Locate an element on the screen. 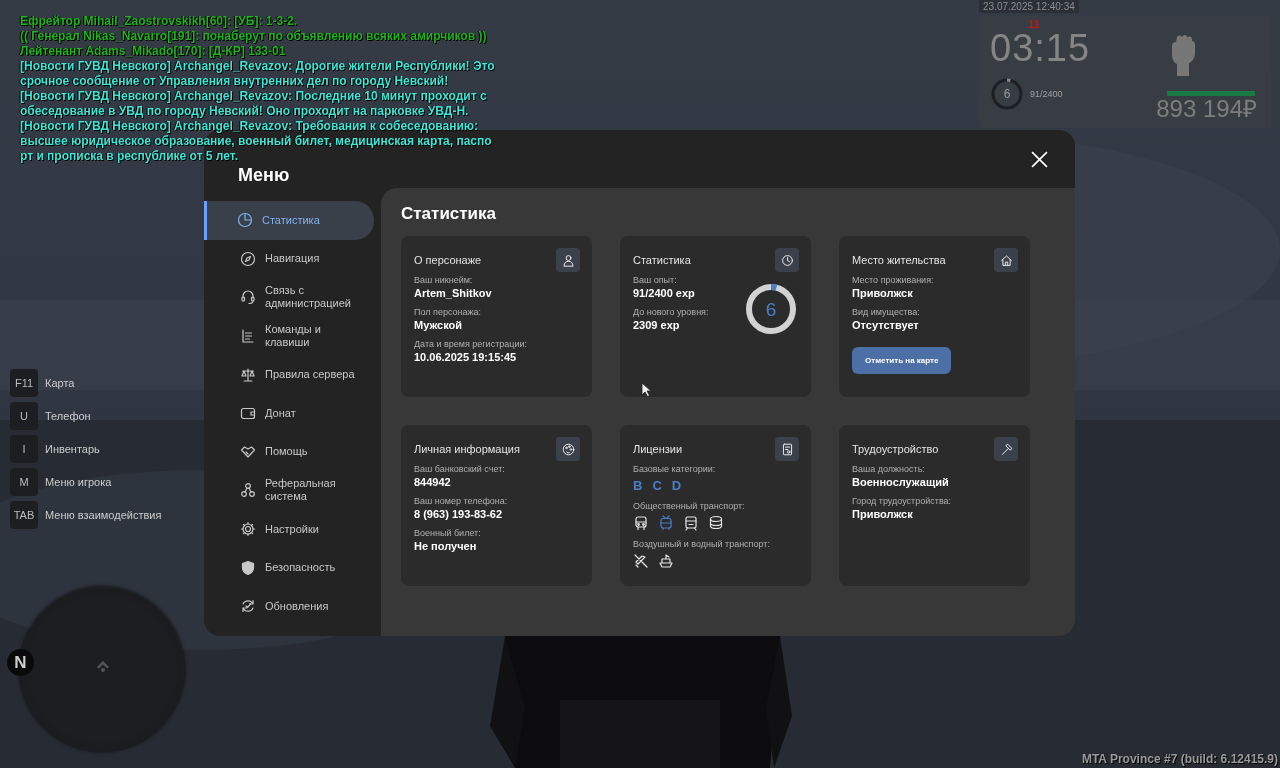 Image resolution: width=1280 pixels, height=768 pixels. field-value: Отсутствует is located at coordinates (885, 325).